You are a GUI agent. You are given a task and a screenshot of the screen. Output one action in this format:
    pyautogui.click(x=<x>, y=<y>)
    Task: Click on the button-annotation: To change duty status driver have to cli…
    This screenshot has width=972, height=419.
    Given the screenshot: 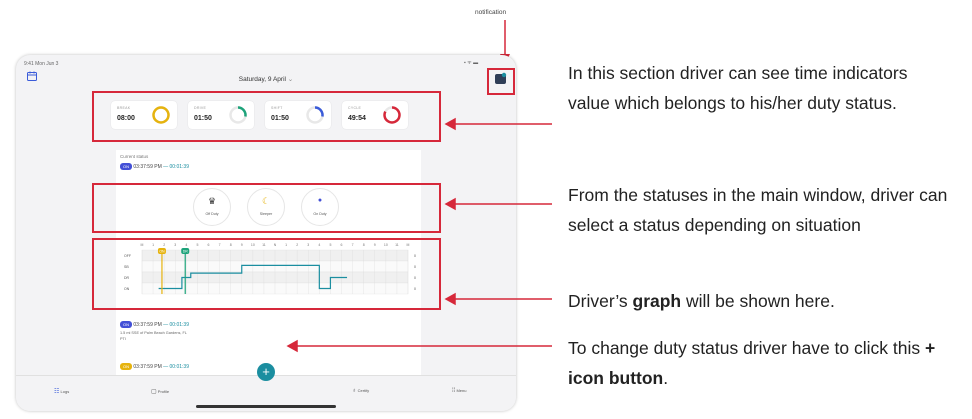 What is the action you would take?
    pyautogui.click(x=768, y=363)
    